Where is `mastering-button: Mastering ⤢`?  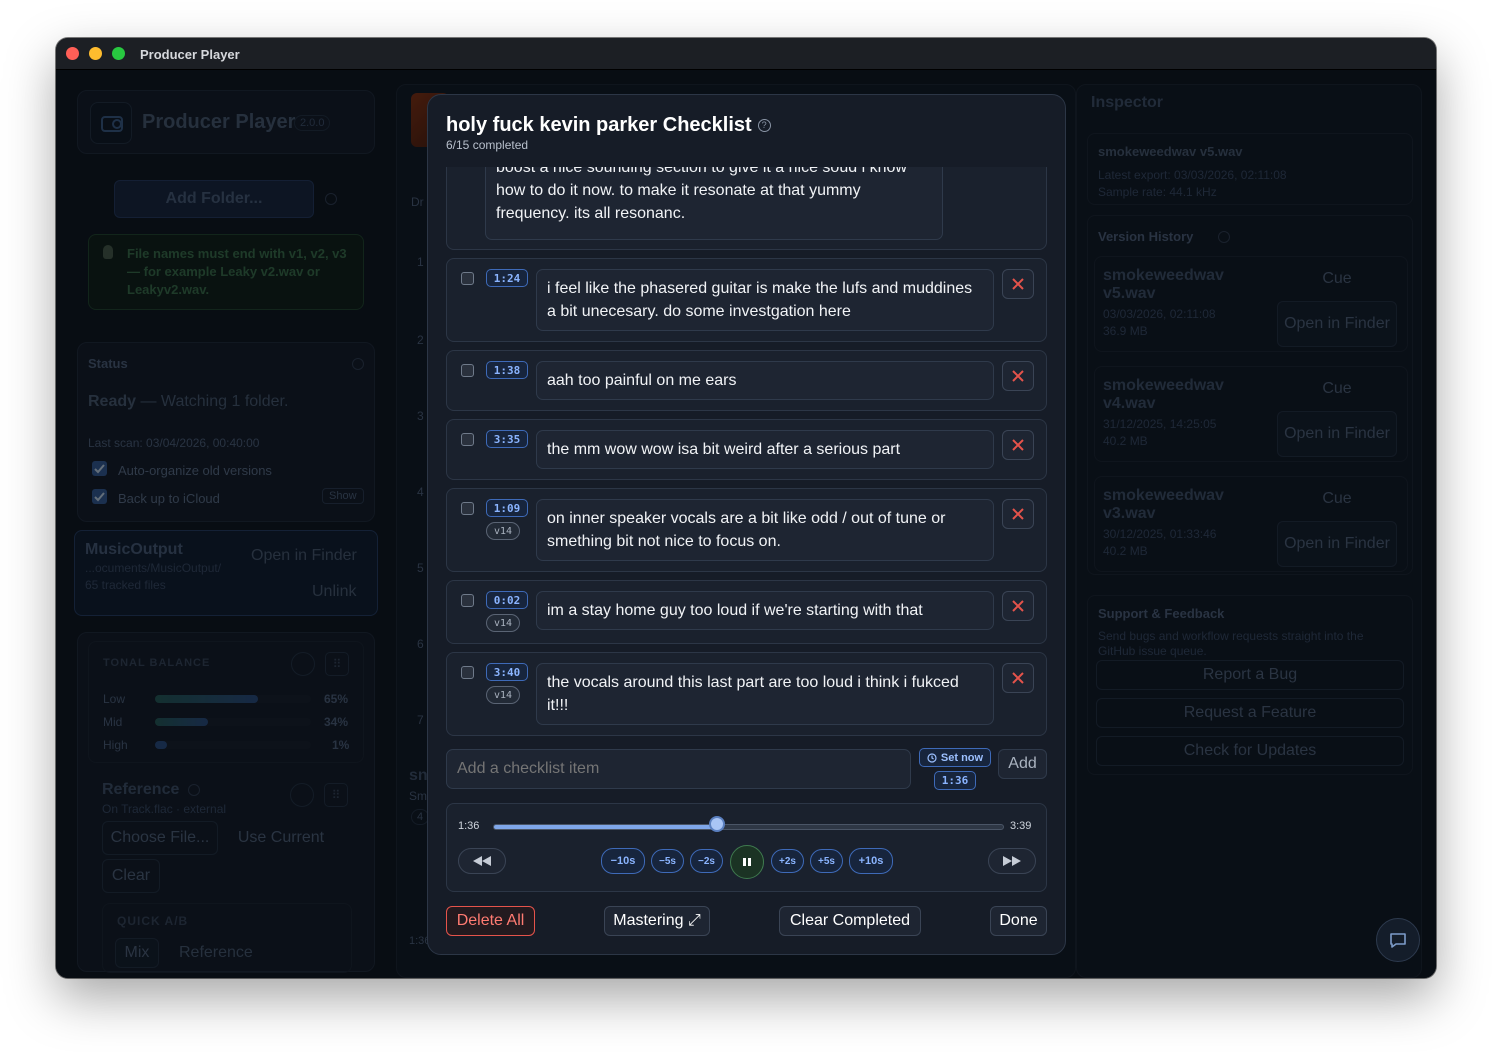
mastering-button: Mastering ⤢ is located at coordinates (657, 921).